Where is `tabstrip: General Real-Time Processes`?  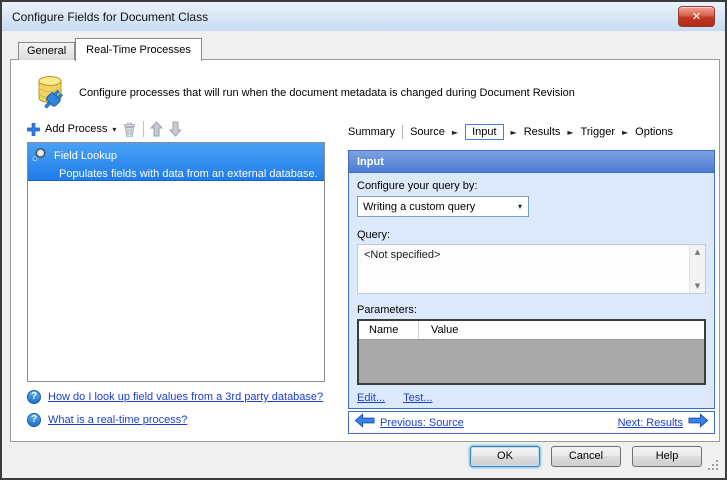
tabstrip: General Real-Time Processes is located at coordinates (110, 49).